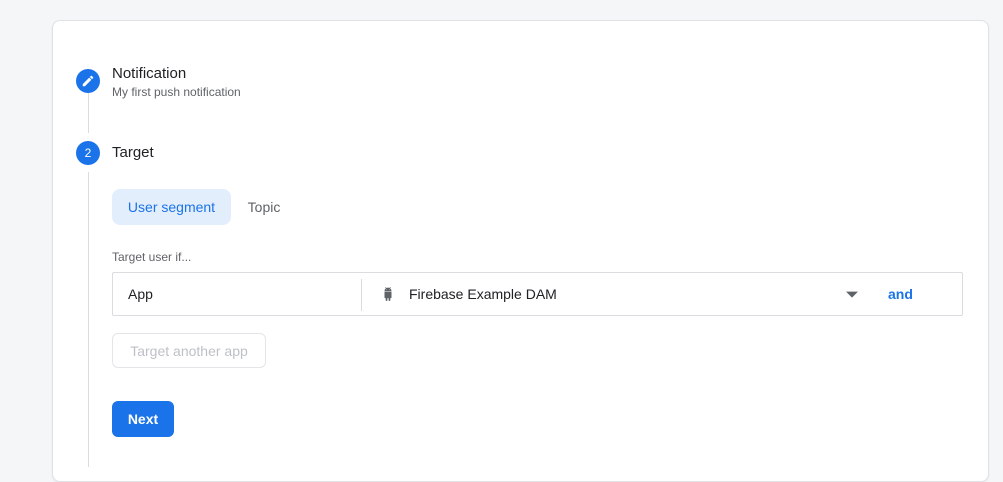 This screenshot has width=1003, height=482. What do you see at coordinates (852, 294) in the screenshot?
I see `caret-down-icon` at bounding box center [852, 294].